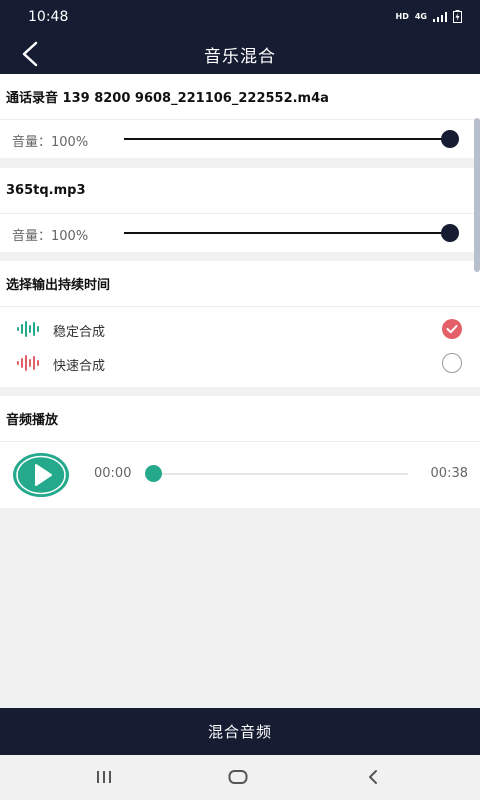  Describe the element at coordinates (281, 474) in the screenshot. I see `progress-track` at that location.